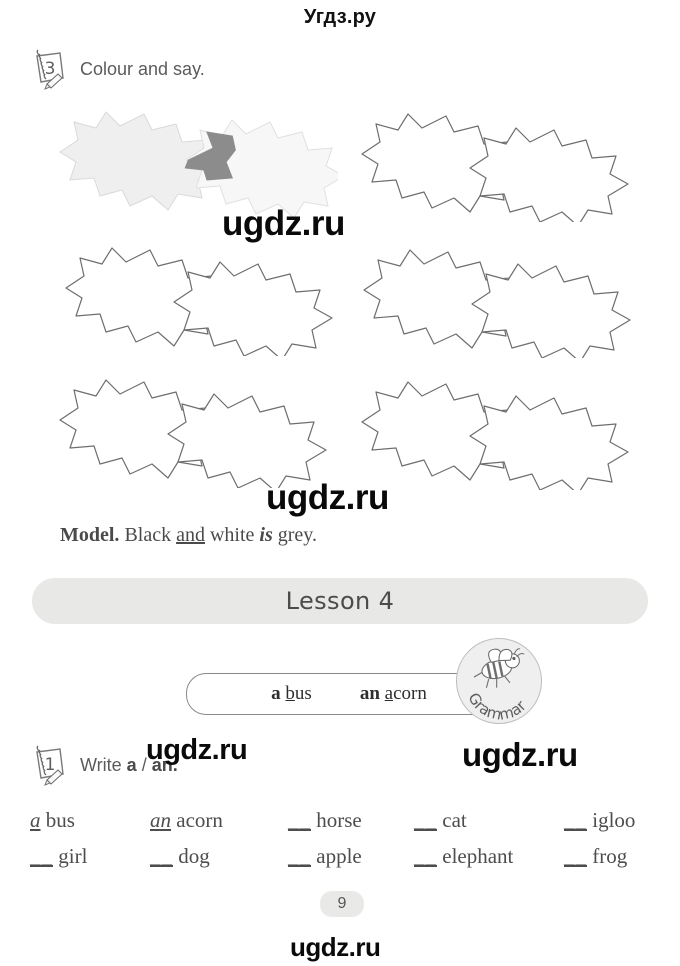 The image size is (680, 966). What do you see at coordinates (131, 764) in the screenshot?
I see `instruction-article-a: a` at bounding box center [131, 764].